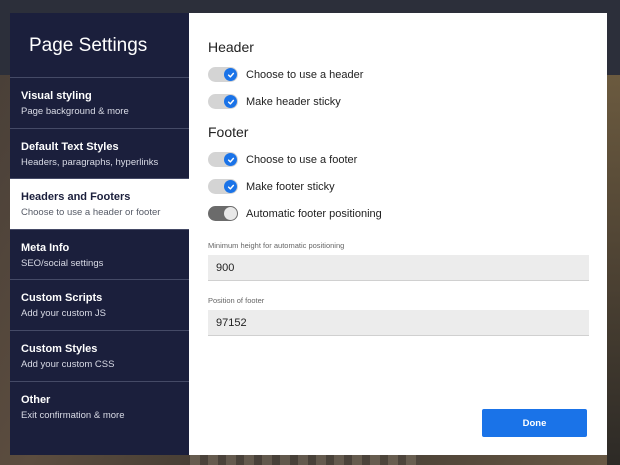 This screenshot has height=465, width=620. Describe the element at coordinates (293, 101) in the screenshot. I see `toggle-label: Make header sticky` at that location.